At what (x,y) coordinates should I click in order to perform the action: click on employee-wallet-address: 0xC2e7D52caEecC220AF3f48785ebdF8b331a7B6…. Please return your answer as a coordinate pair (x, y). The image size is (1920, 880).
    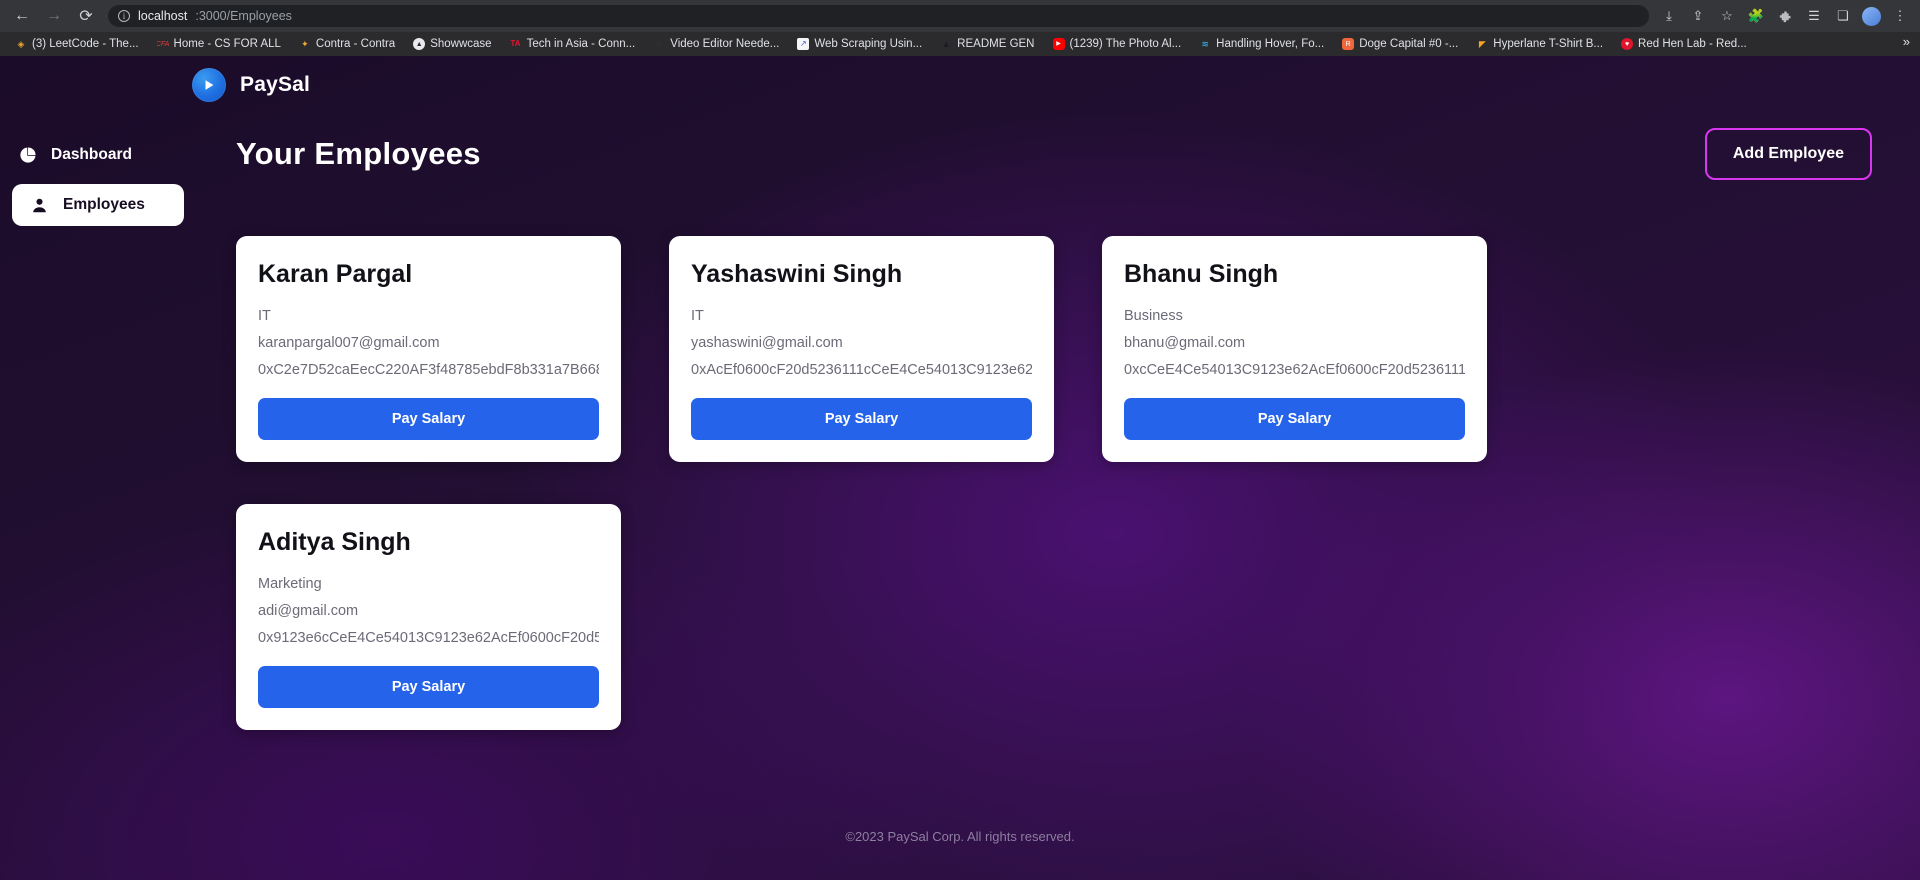
    Looking at the image, I should click on (428, 370).